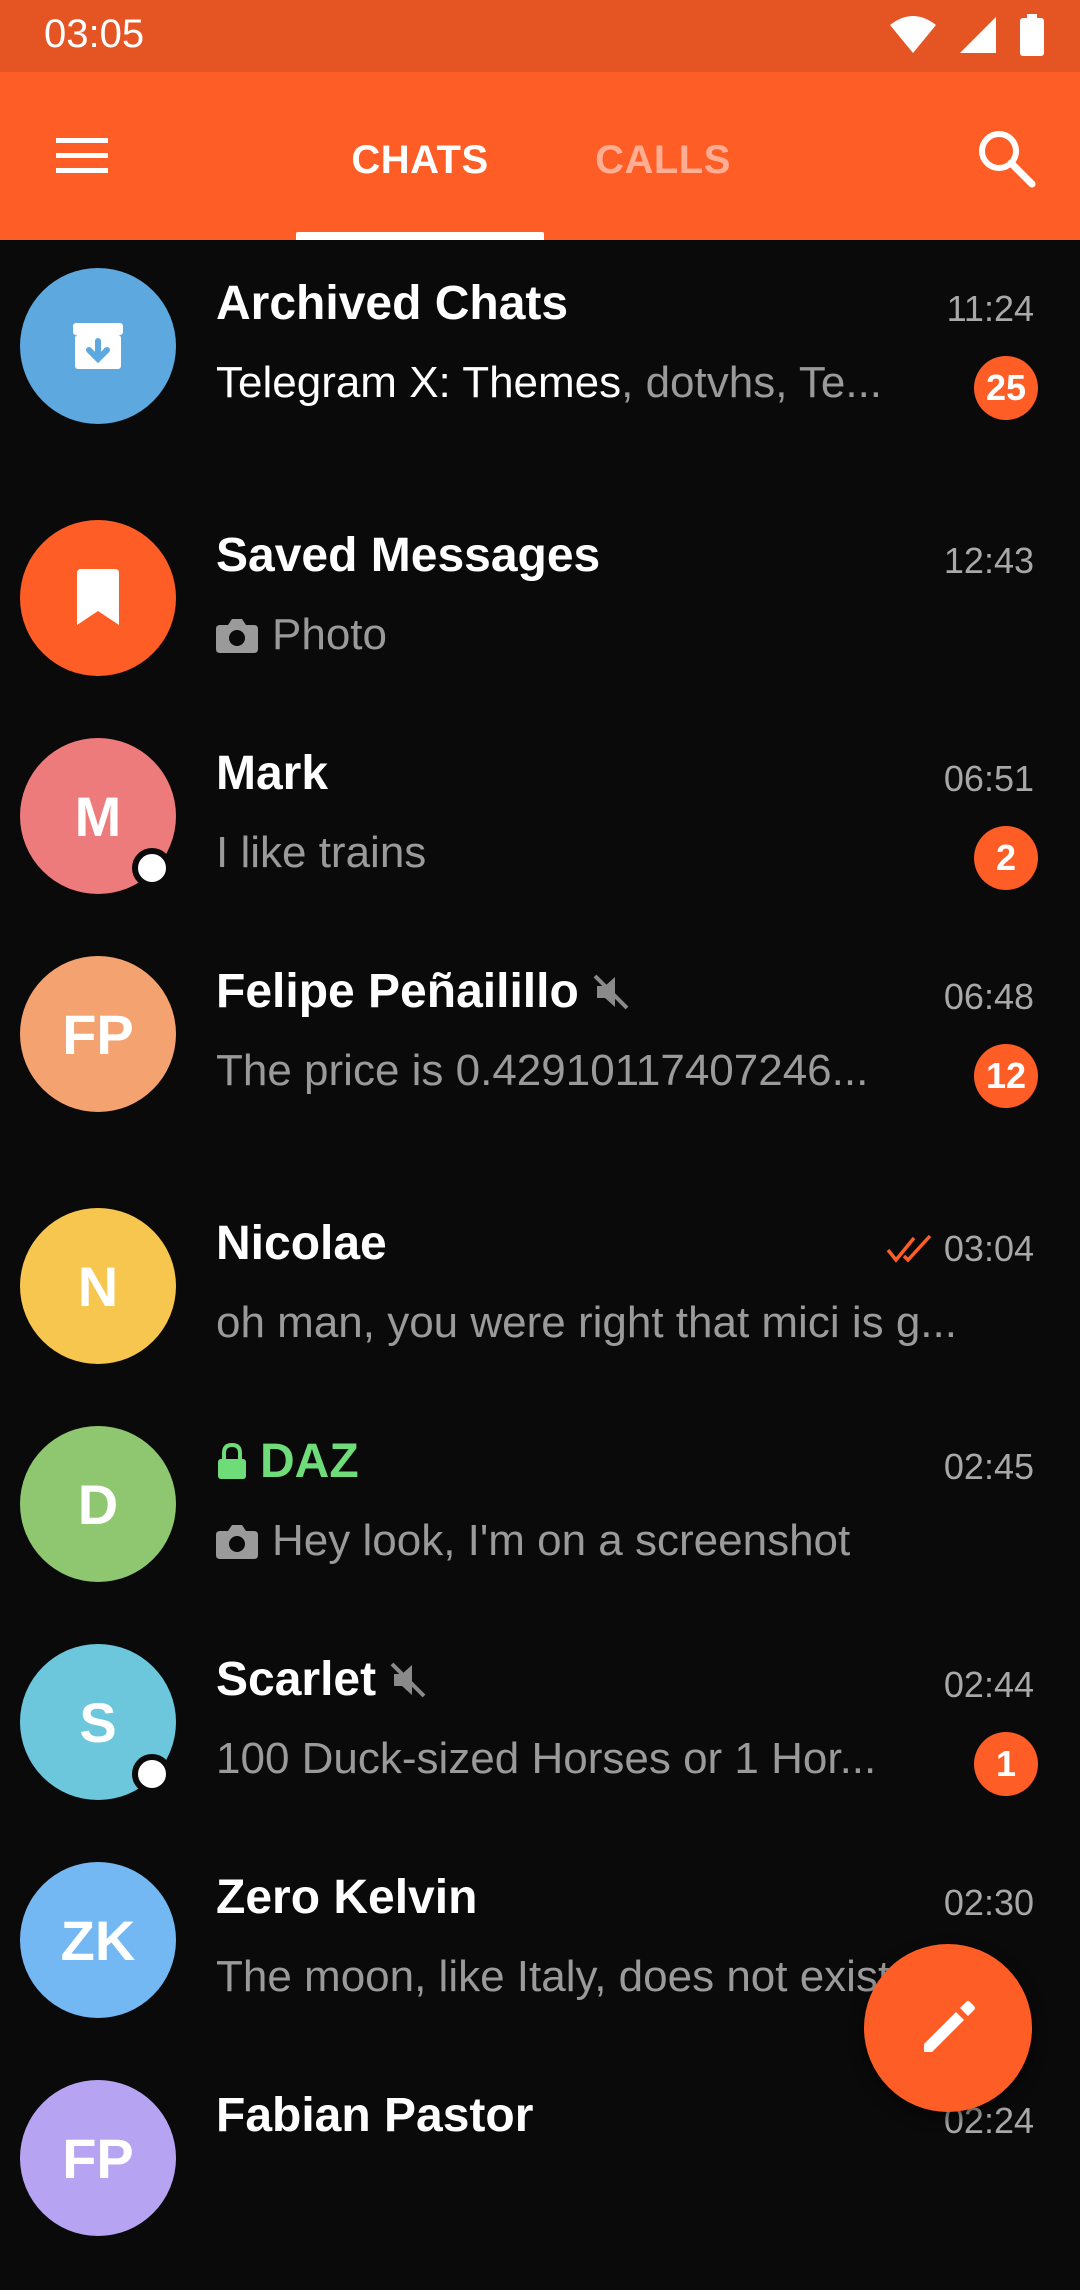  I want to click on chat-row-mark: M Mark 06:51 I like trains 2, so click(540, 843).